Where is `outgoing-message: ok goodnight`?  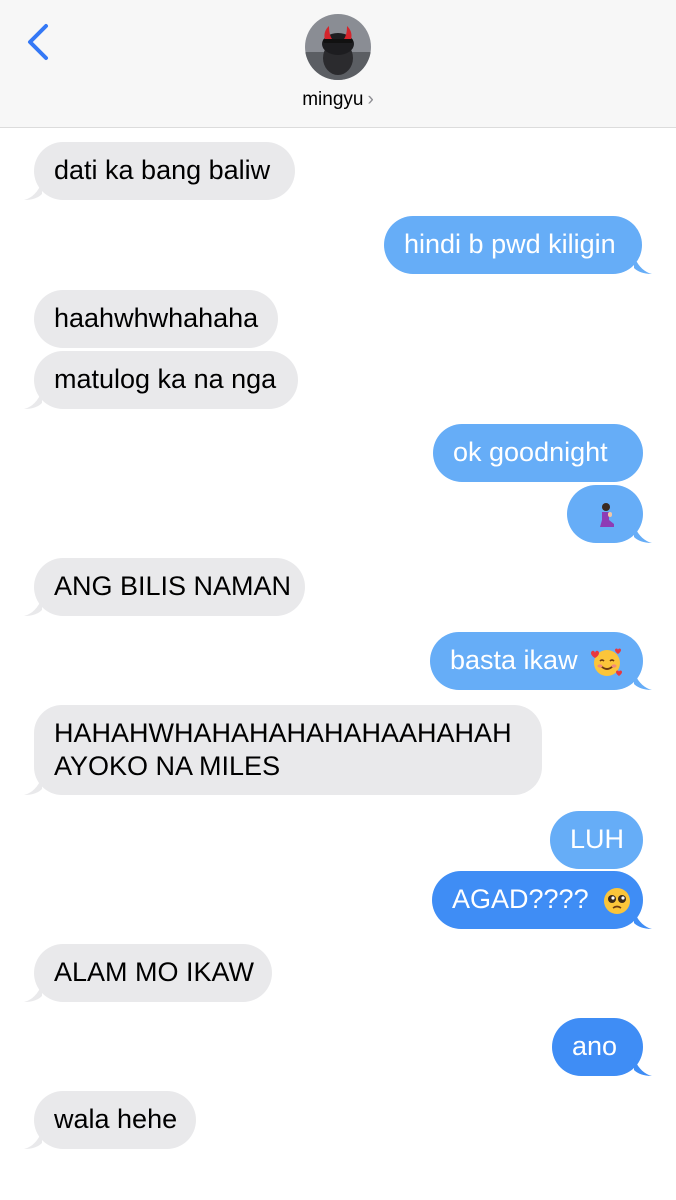 outgoing-message: ok goodnight is located at coordinates (538, 453).